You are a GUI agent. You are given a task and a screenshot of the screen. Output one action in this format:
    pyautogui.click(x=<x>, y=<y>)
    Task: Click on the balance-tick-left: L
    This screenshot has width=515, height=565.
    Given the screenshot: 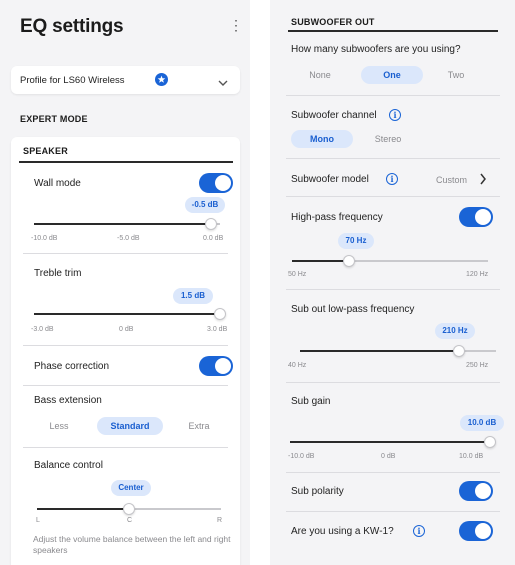 What is the action you would take?
    pyautogui.click(x=38, y=520)
    